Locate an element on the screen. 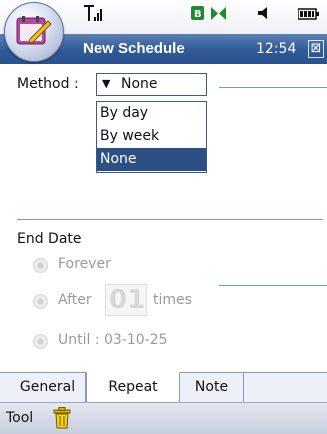 This screenshot has width=327, height=434. times-label: times is located at coordinates (172, 300).